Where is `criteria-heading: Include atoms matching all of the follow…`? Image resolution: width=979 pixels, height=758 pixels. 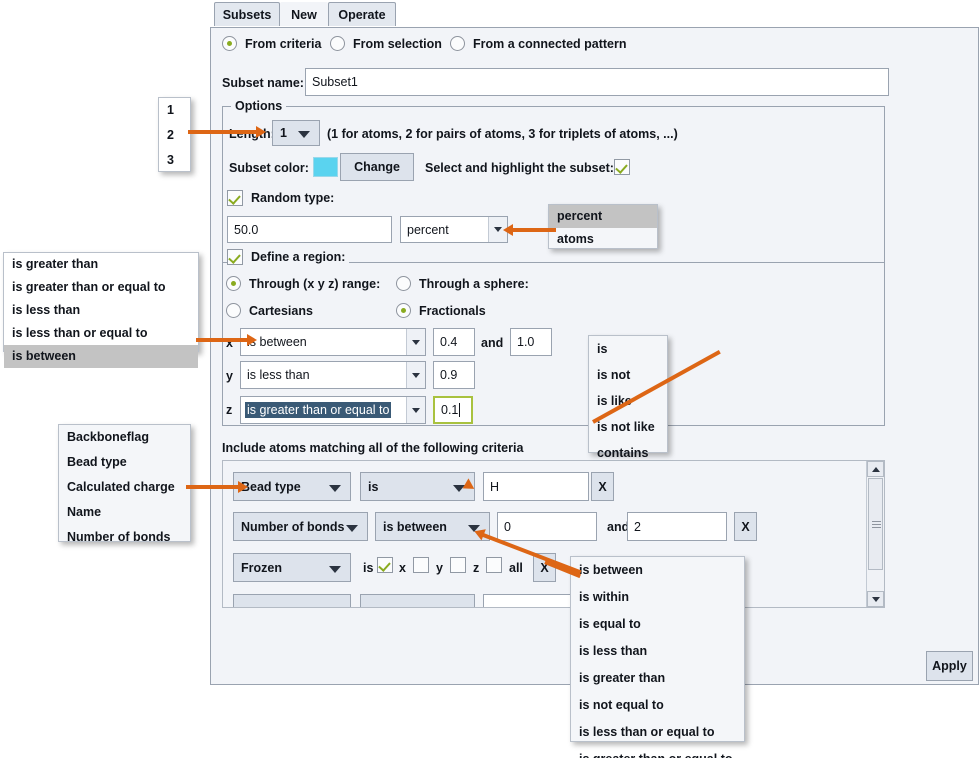 criteria-heading: Include atoms matching all of the follow… is located at coordinates (373, 448).